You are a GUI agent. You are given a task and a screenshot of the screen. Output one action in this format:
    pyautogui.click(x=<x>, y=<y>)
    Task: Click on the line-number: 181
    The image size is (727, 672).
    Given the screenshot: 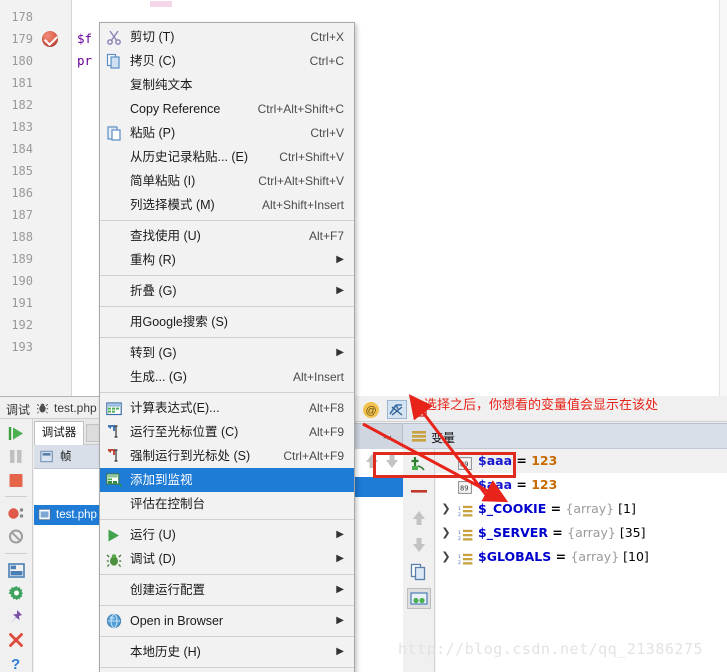 What is the action you would take?
    pyautogui.click(x=22, y=83)
    